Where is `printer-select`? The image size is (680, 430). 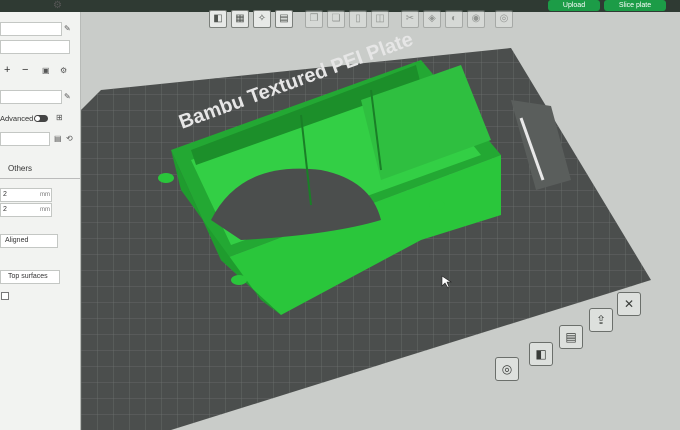 printer-select is located at coordinates (31, 29).